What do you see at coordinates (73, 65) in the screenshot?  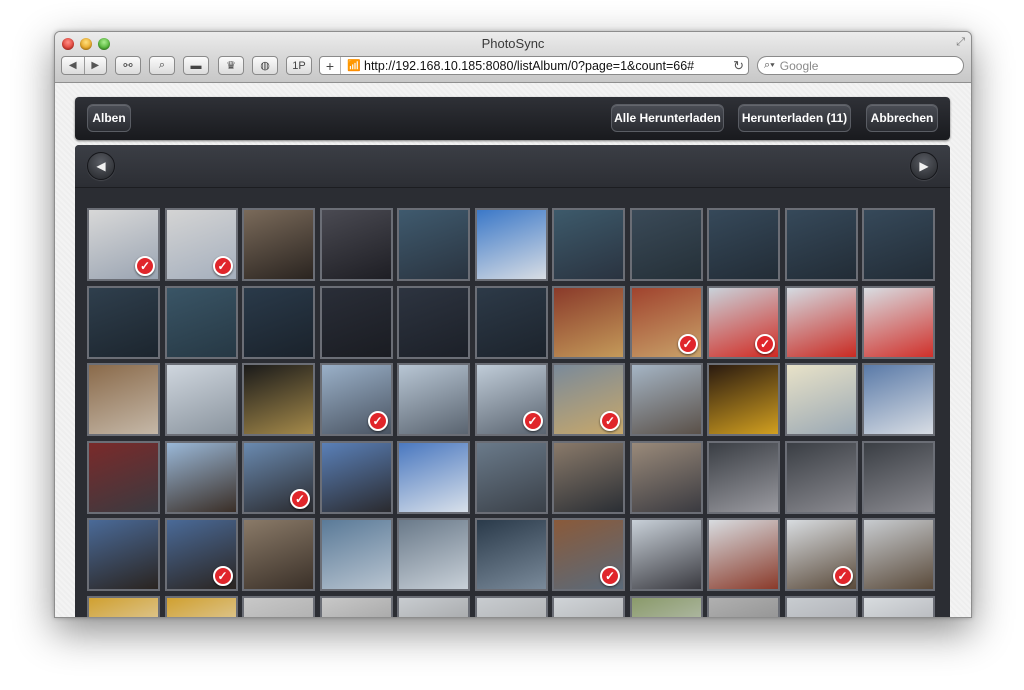 I see `back-arrow-icon: ◀` at bounding box center [73, 65].